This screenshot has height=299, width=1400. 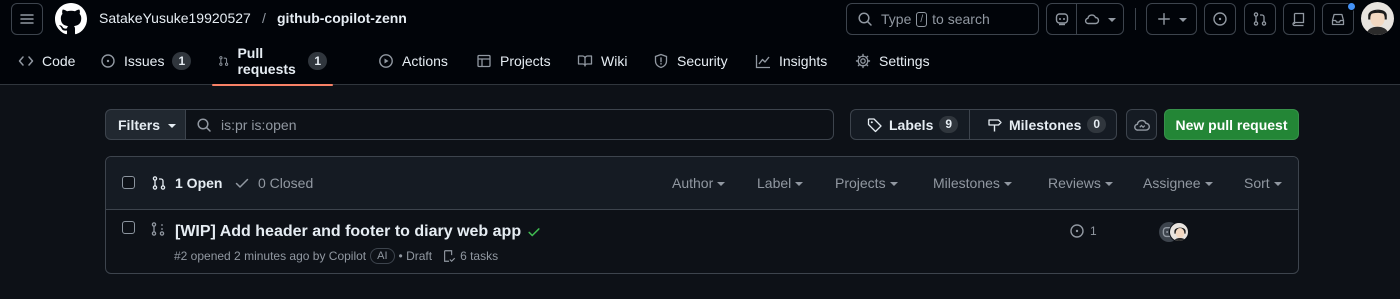 What do you see at coordinates (780, 183) in the screenshot?
I see `label-filter: Label` at bounding box center [780, 183].